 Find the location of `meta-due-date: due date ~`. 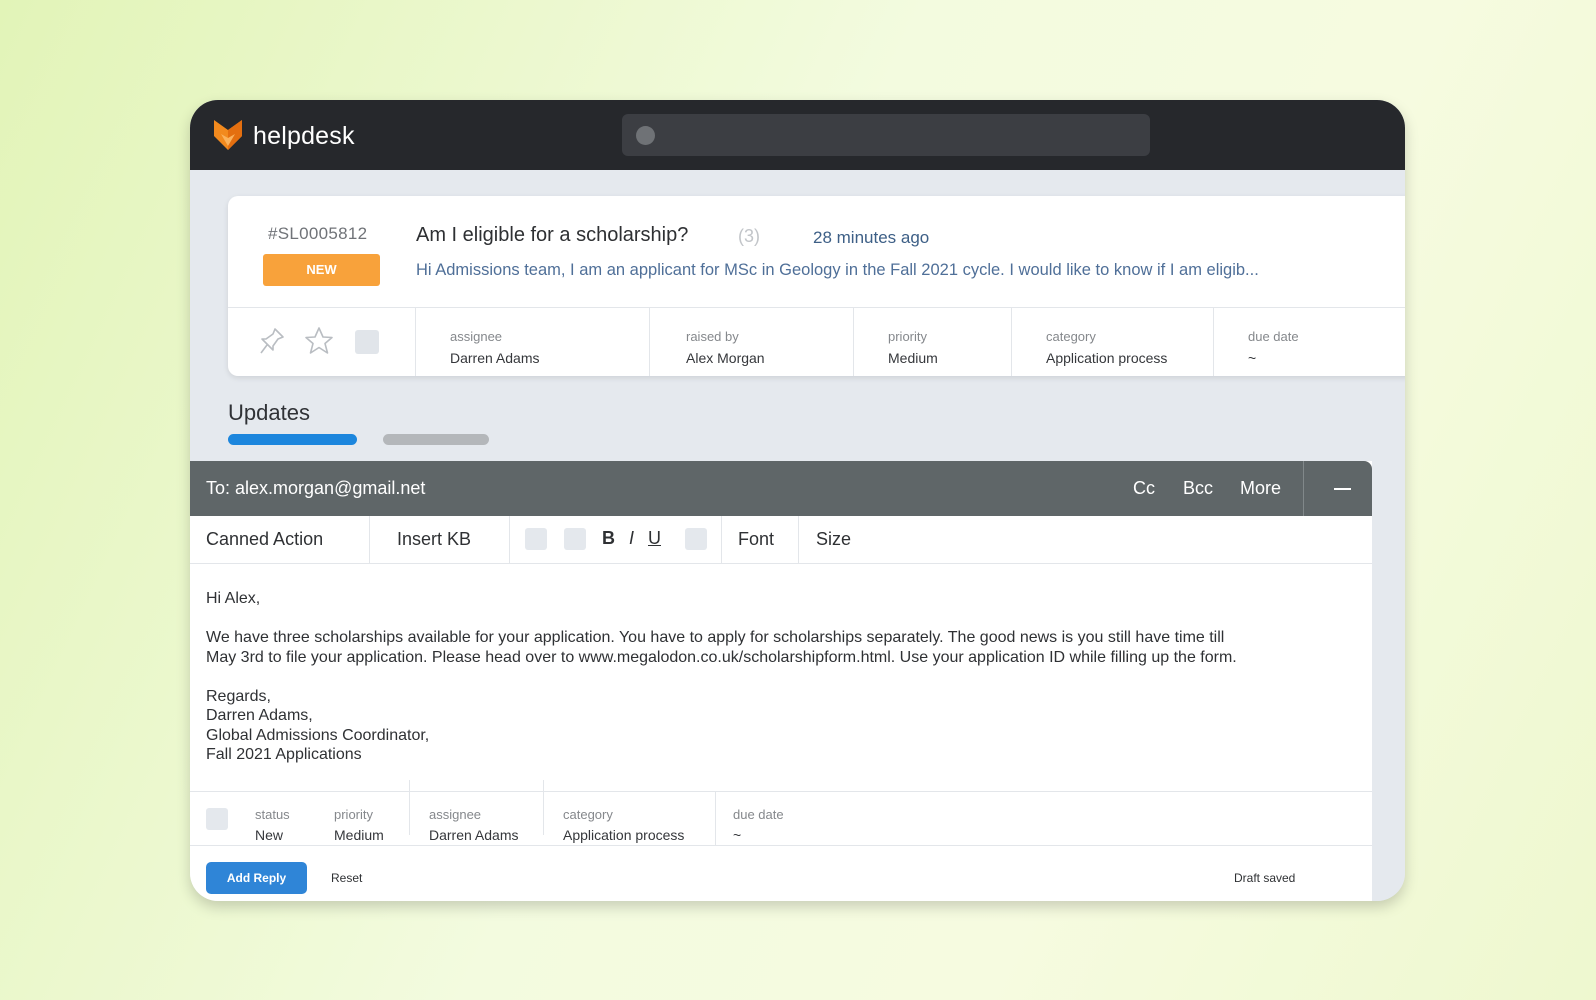

meta-due-date: due date ~ is located at coordinates (1273, 347).